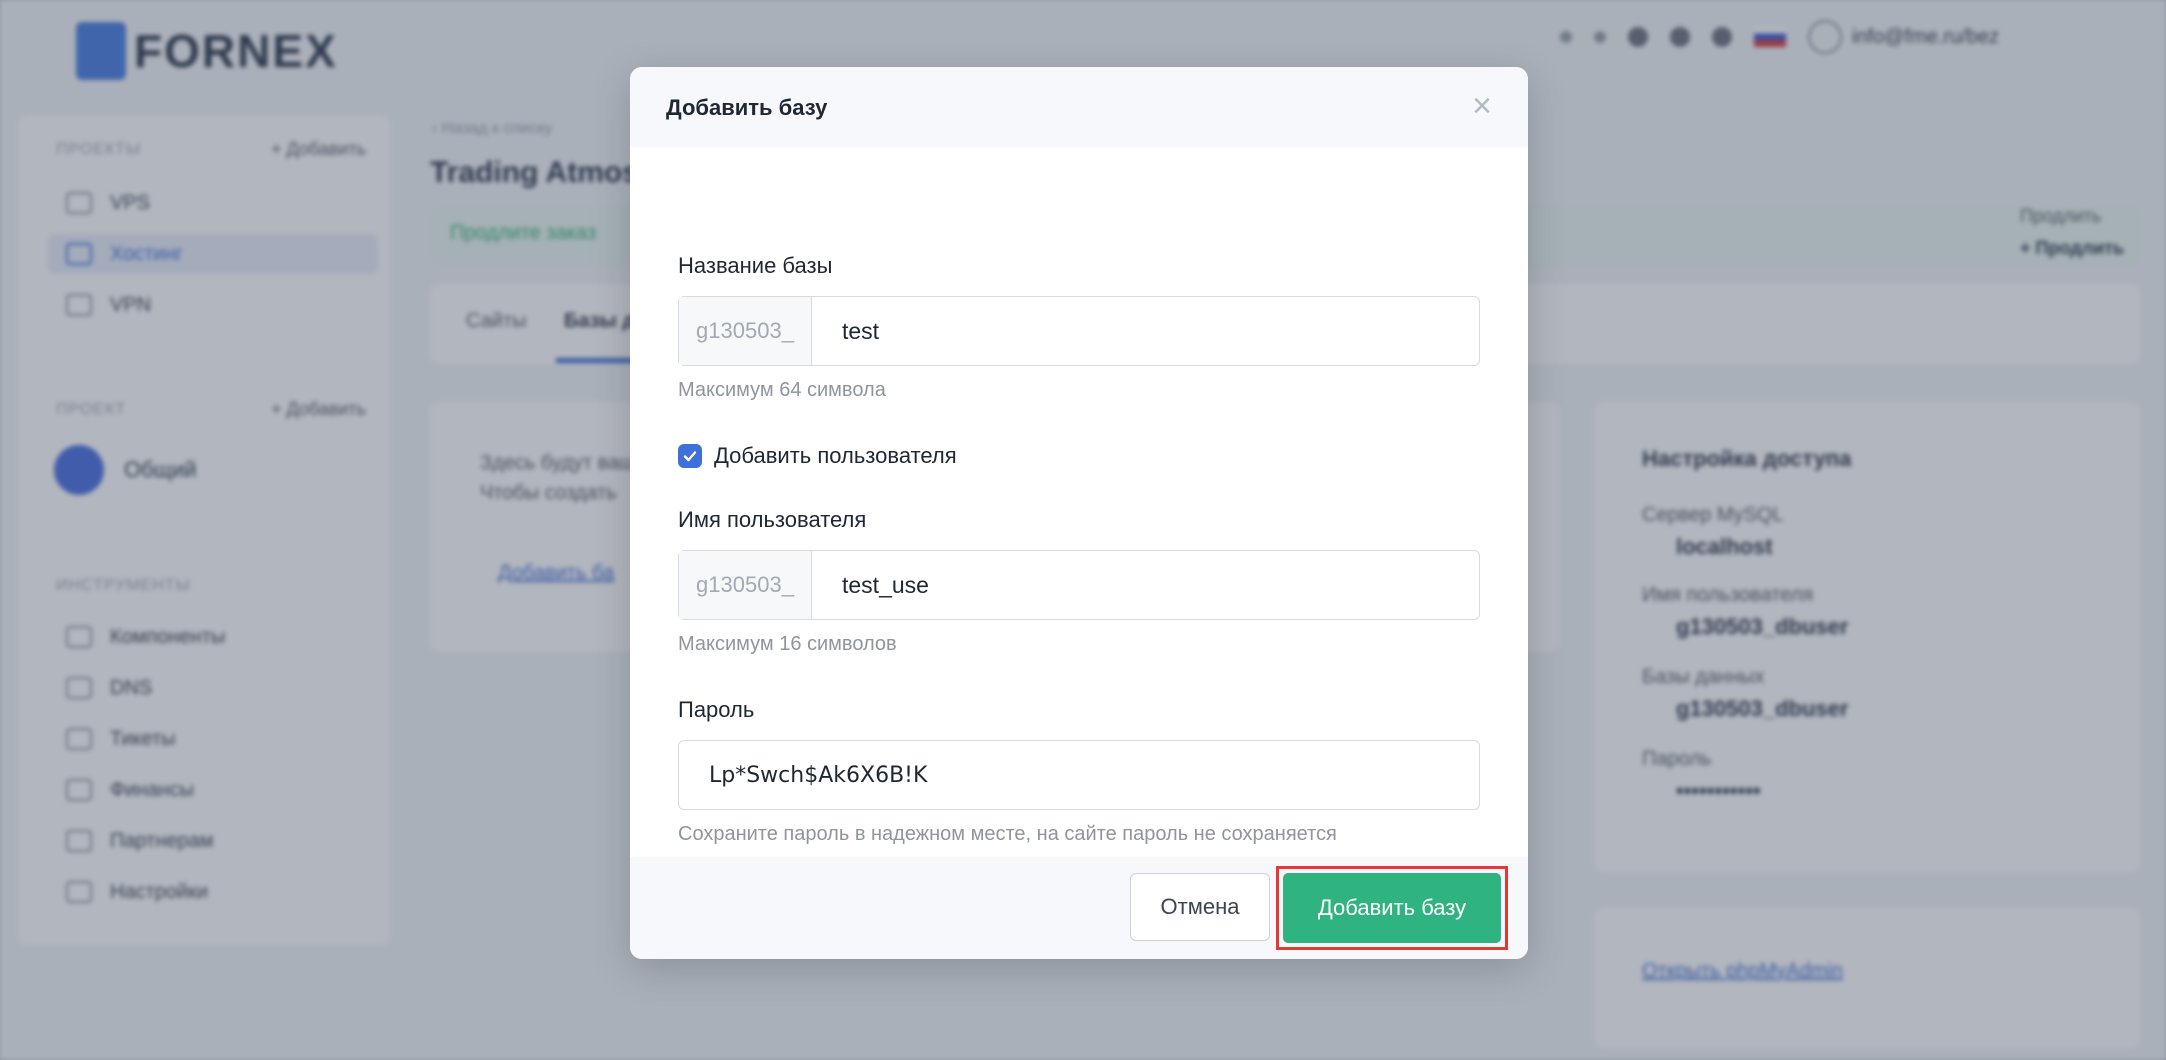  I want to click on modal-header: Добавить базу ×, so click(1079, 107).